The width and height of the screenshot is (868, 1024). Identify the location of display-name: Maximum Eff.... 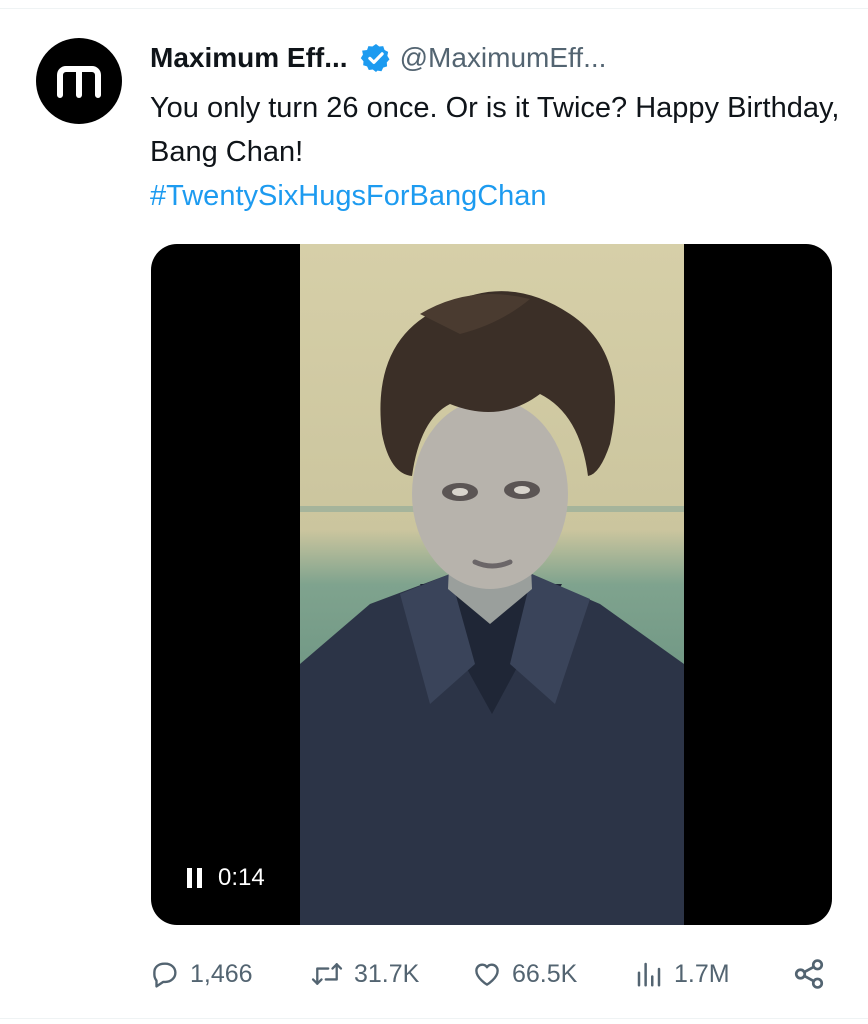
(249, 58).